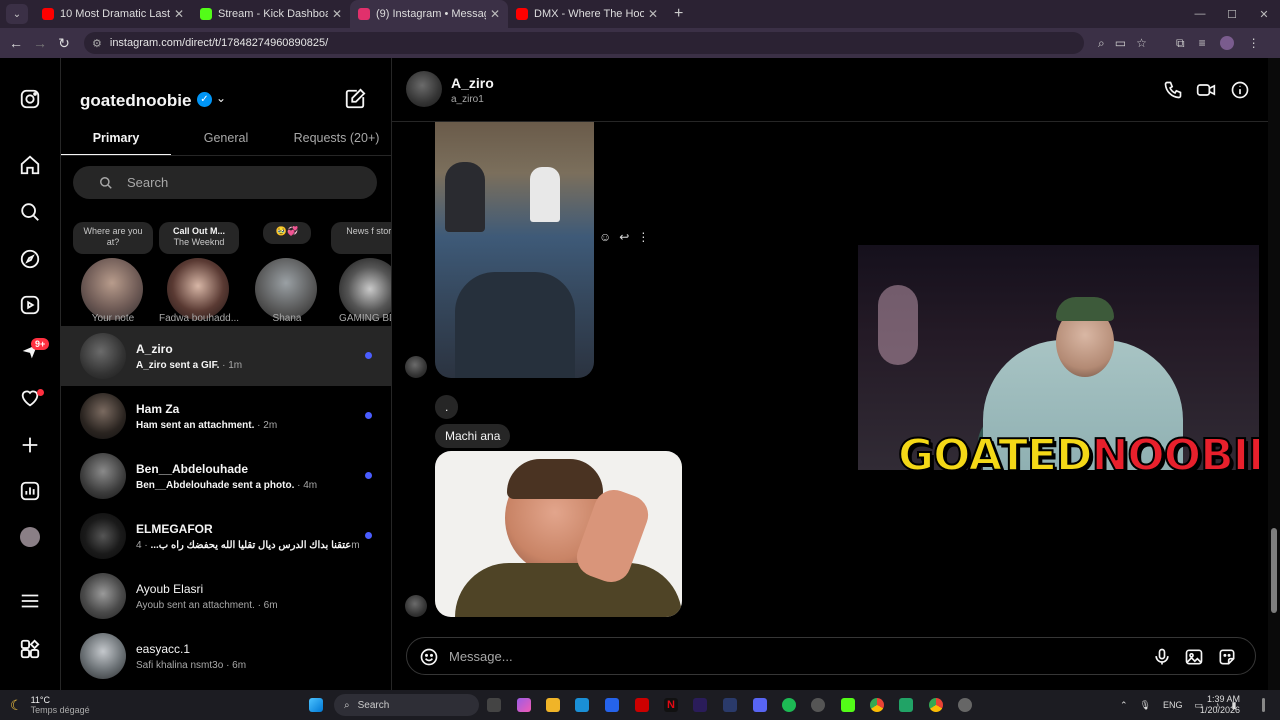 The height and width of the screenshot is (720, 1280). I want to click on tab-search-button: ⌄, so click(17, 14).